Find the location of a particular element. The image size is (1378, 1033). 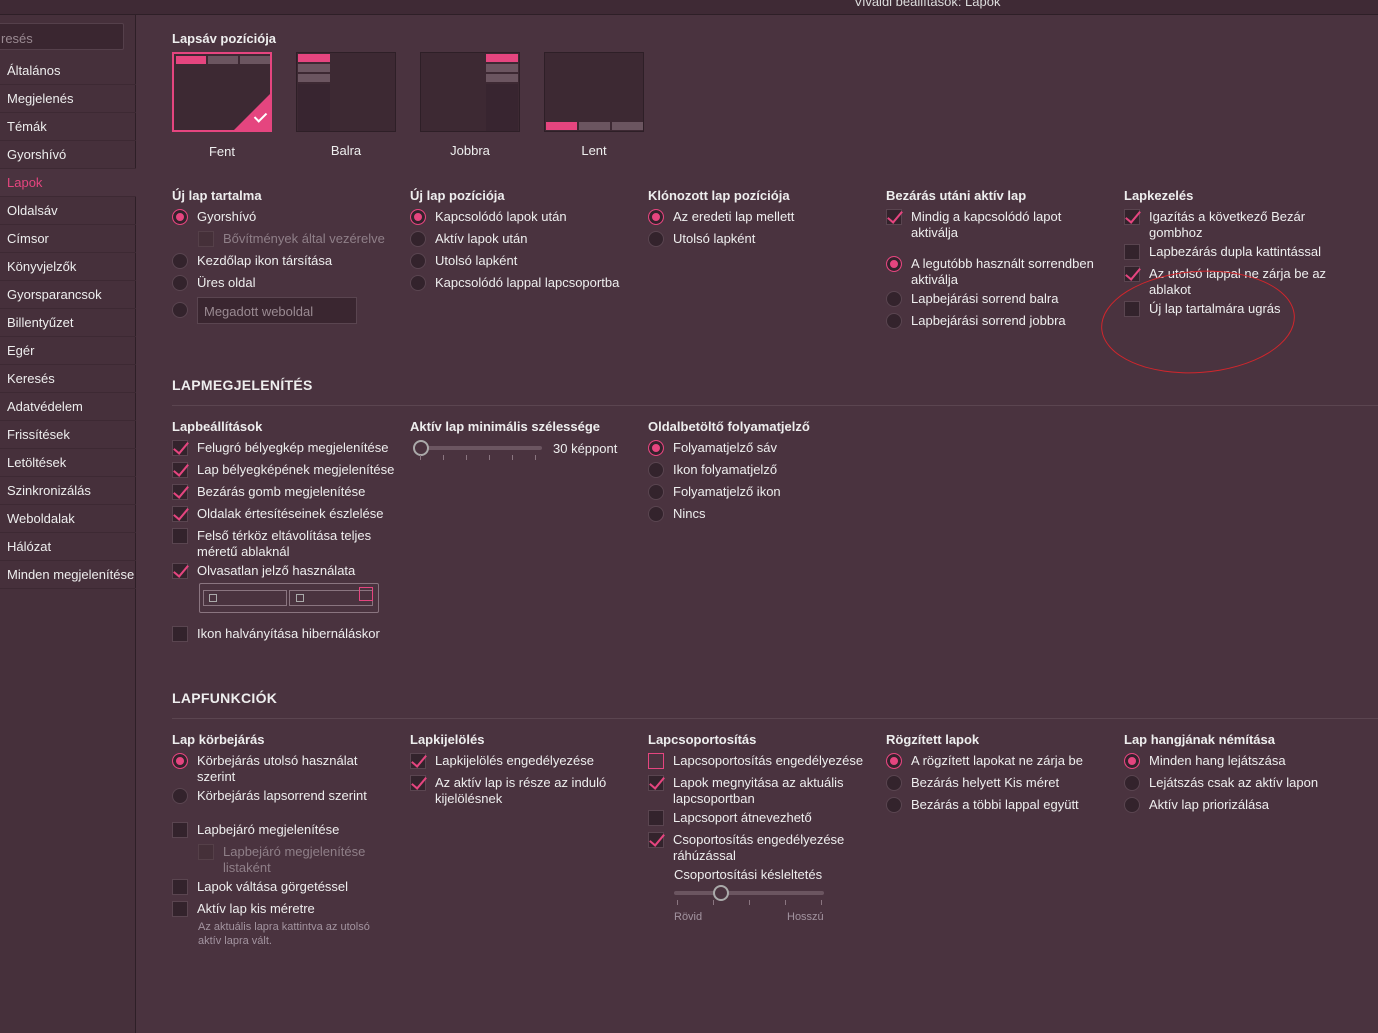

radio-homepage: Kezdőlap ikon társítása is located at coordinates (287, 261).